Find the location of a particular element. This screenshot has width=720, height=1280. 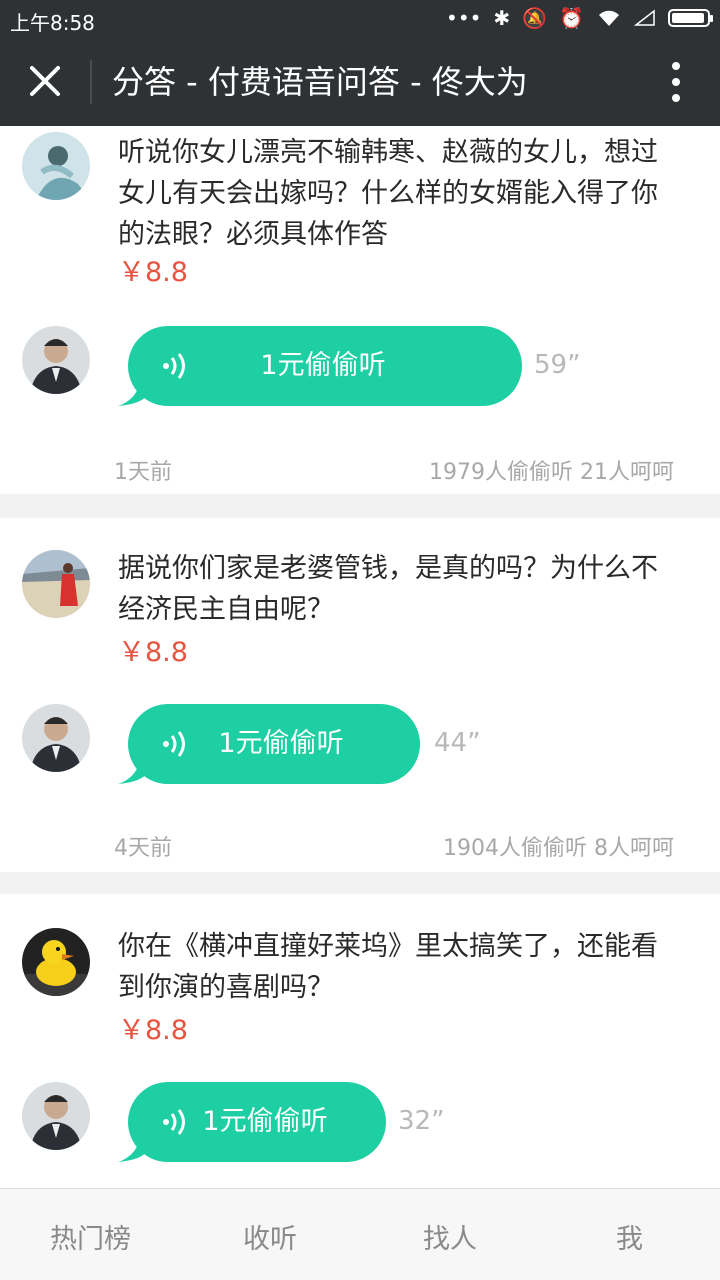

question-text: 你在《横冲直撞好莱坞》里太搞笑了，还能看到你演的喜剧吗？ is located at coordinates (388, 967).